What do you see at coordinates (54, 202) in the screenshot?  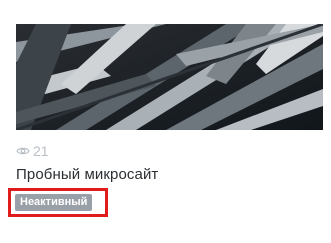 I see `status-badge: Неактивный` at bounding box center [54, 202].